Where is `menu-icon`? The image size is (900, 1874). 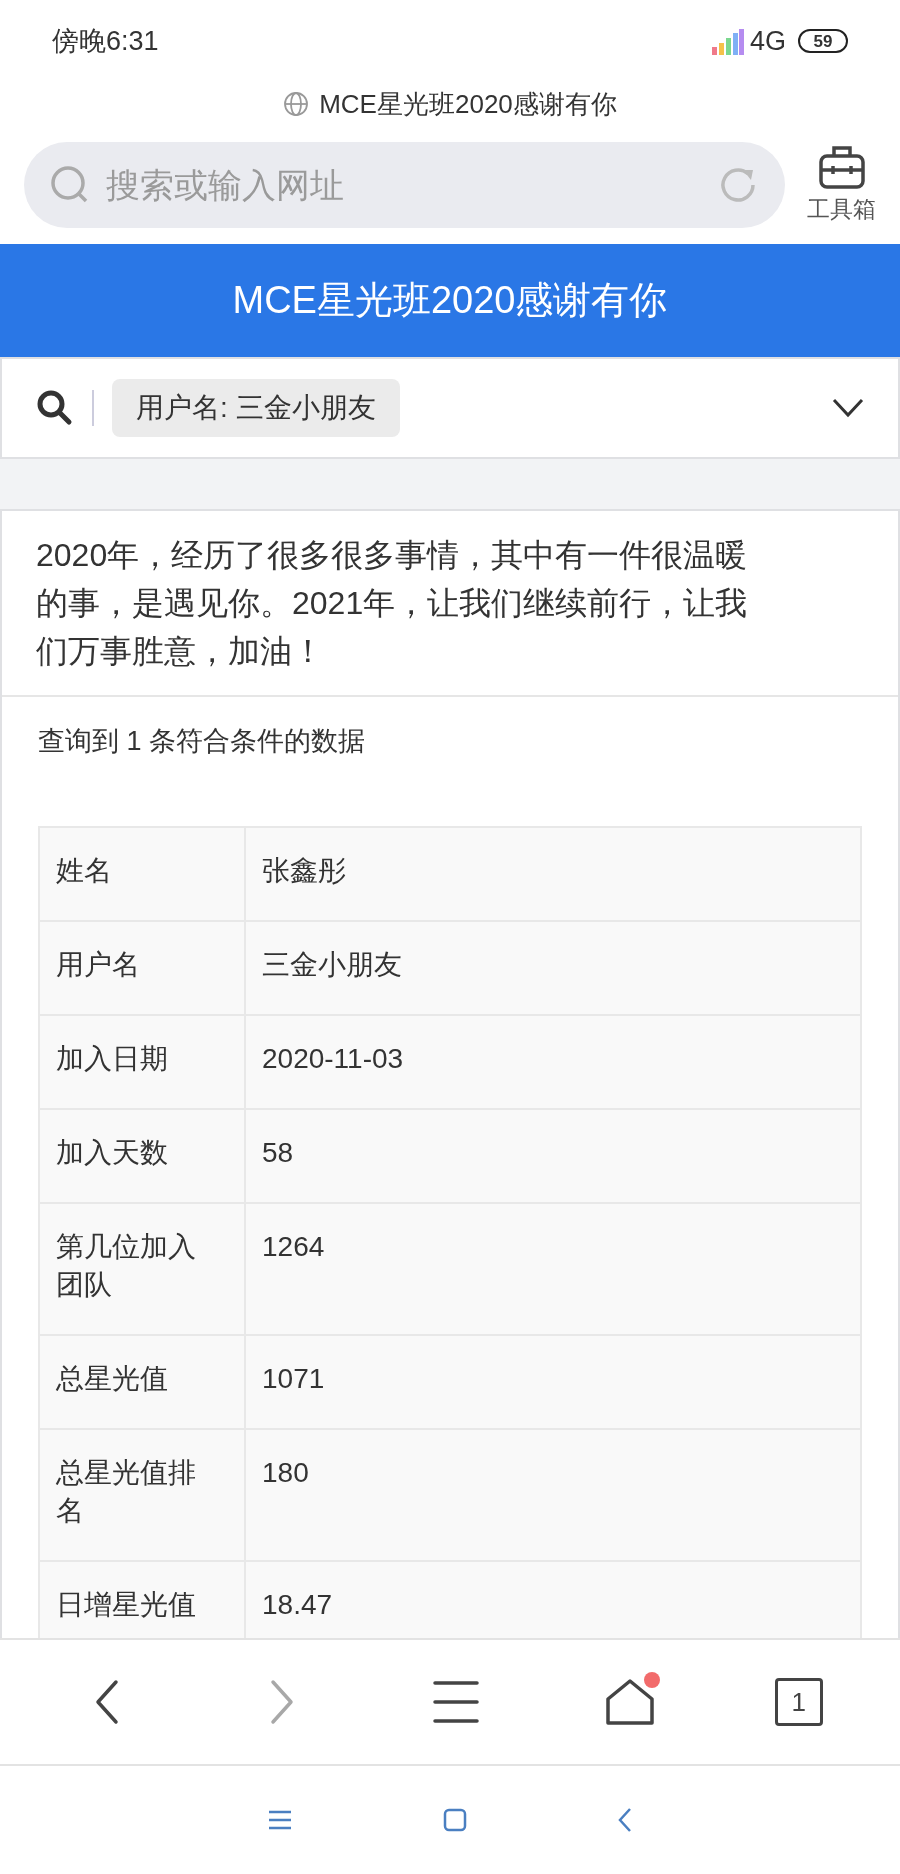 menu-icon is located at coordinates (280, 1820).